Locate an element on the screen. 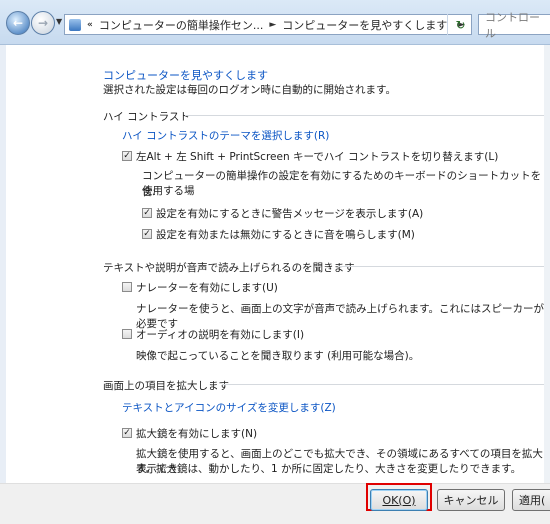 The image size is (550, 524). back-arrow-icon: ← is located at coordinates (18, 23).